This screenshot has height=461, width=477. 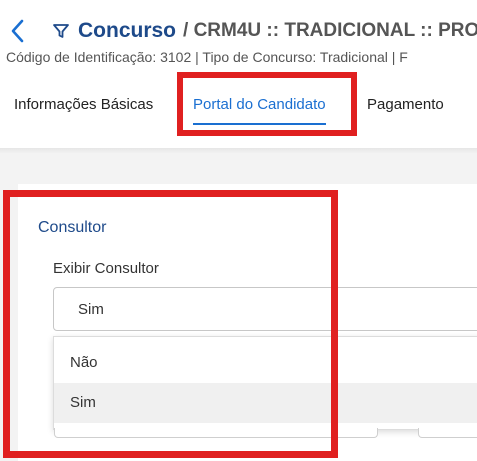 What do you see at coordinates (127, 30) in the screenshot?
I see `page-title: Concurso` at bounding box center [127, 30].